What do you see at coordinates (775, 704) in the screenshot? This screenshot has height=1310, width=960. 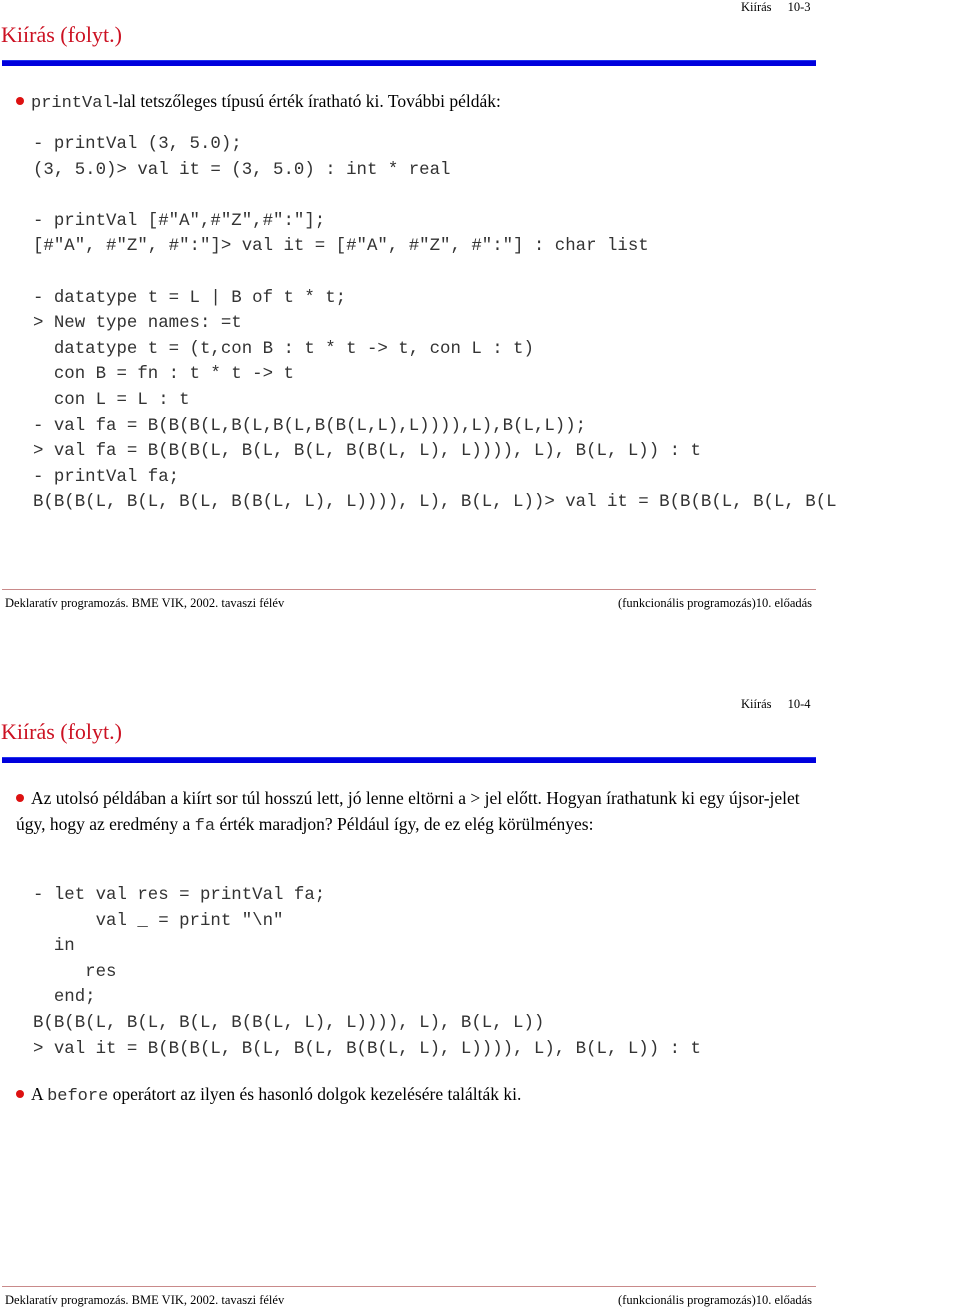 I see `running-head: Kiírás 10-4` at bounding box center [775, 704].